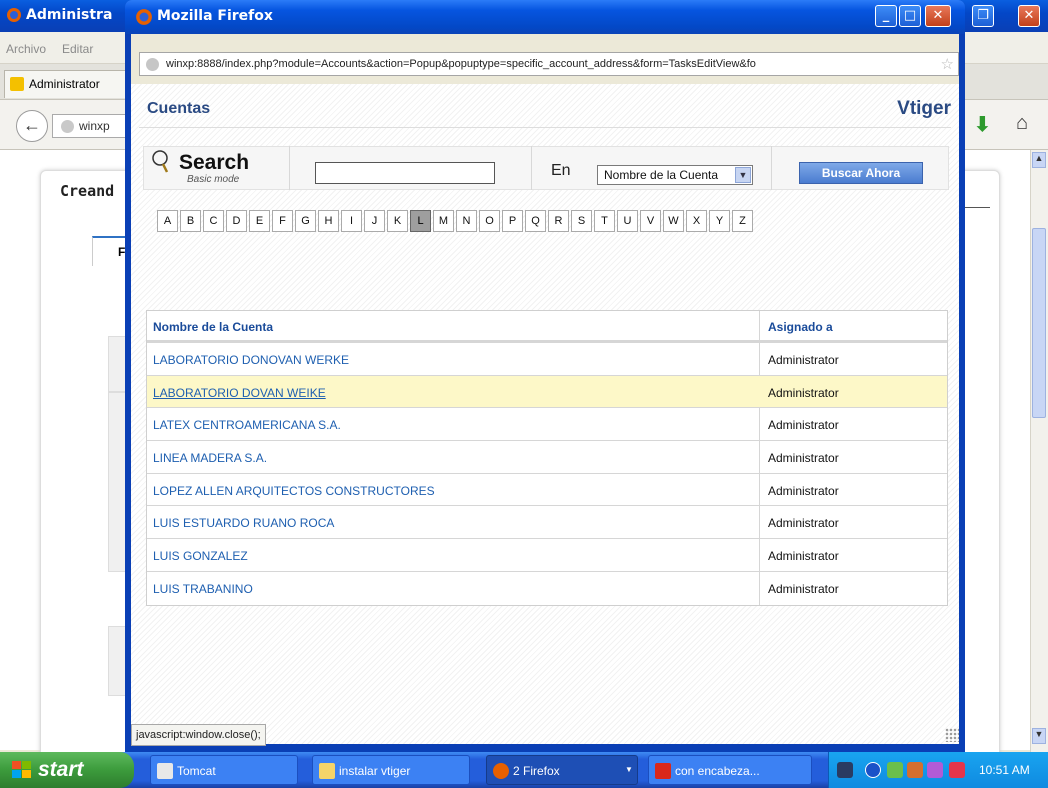 This screenshot has height=788, width=1048. I want to click on tomcat-icon, so click(165, 771).